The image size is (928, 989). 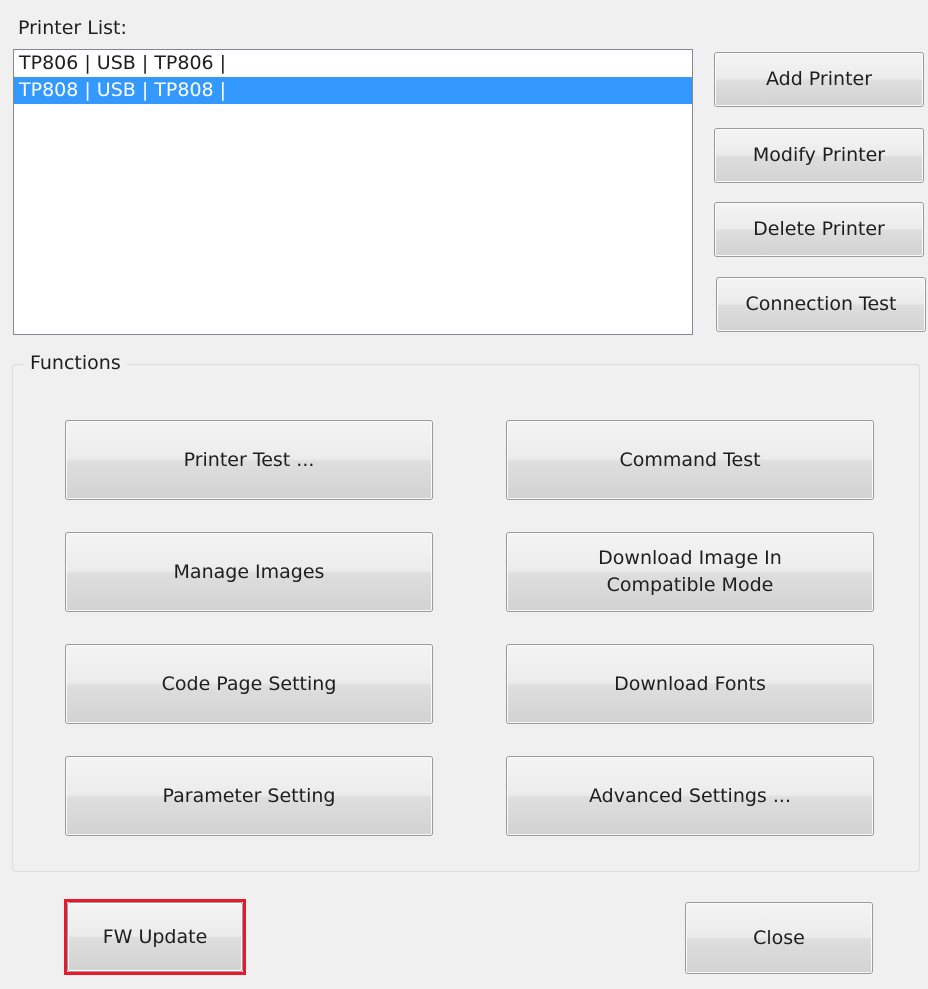 I want to click on code-page-setting-button: Code Page Setting, so click(x=249, y=684).